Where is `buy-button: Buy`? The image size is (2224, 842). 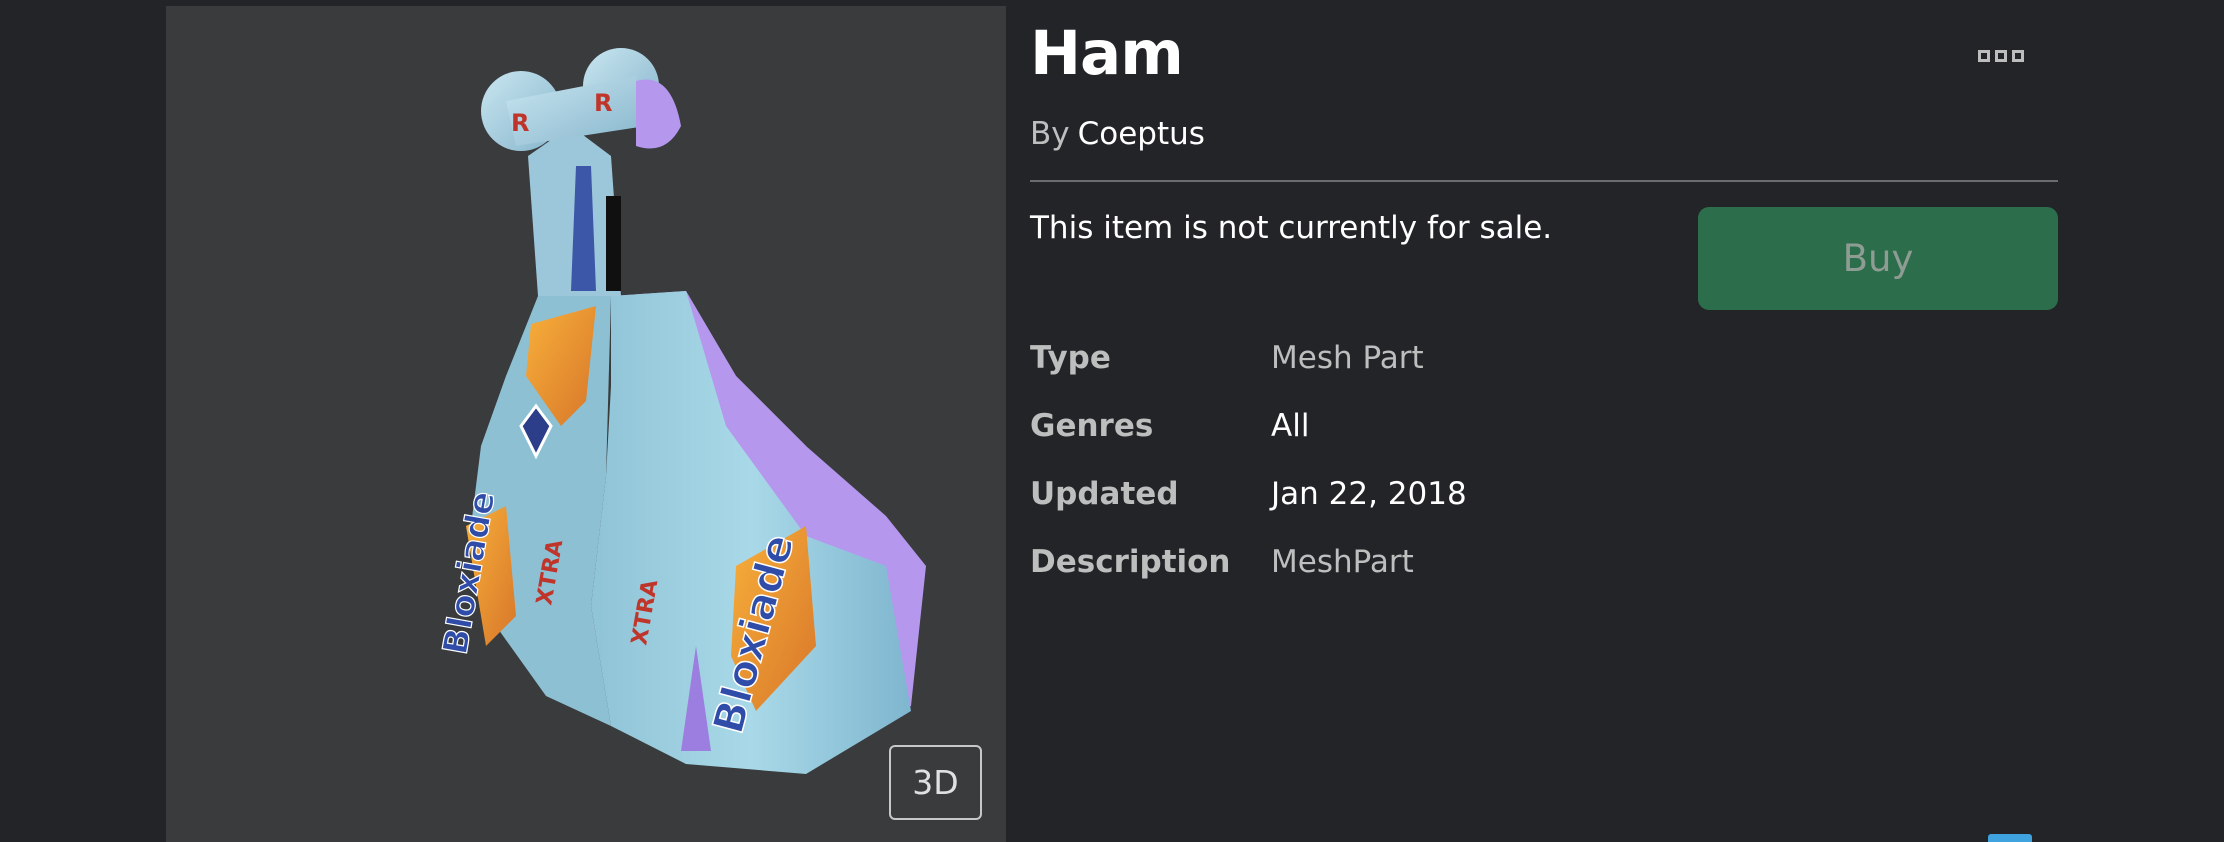 buy-button: Buy is located at coordinates (1878, 258).